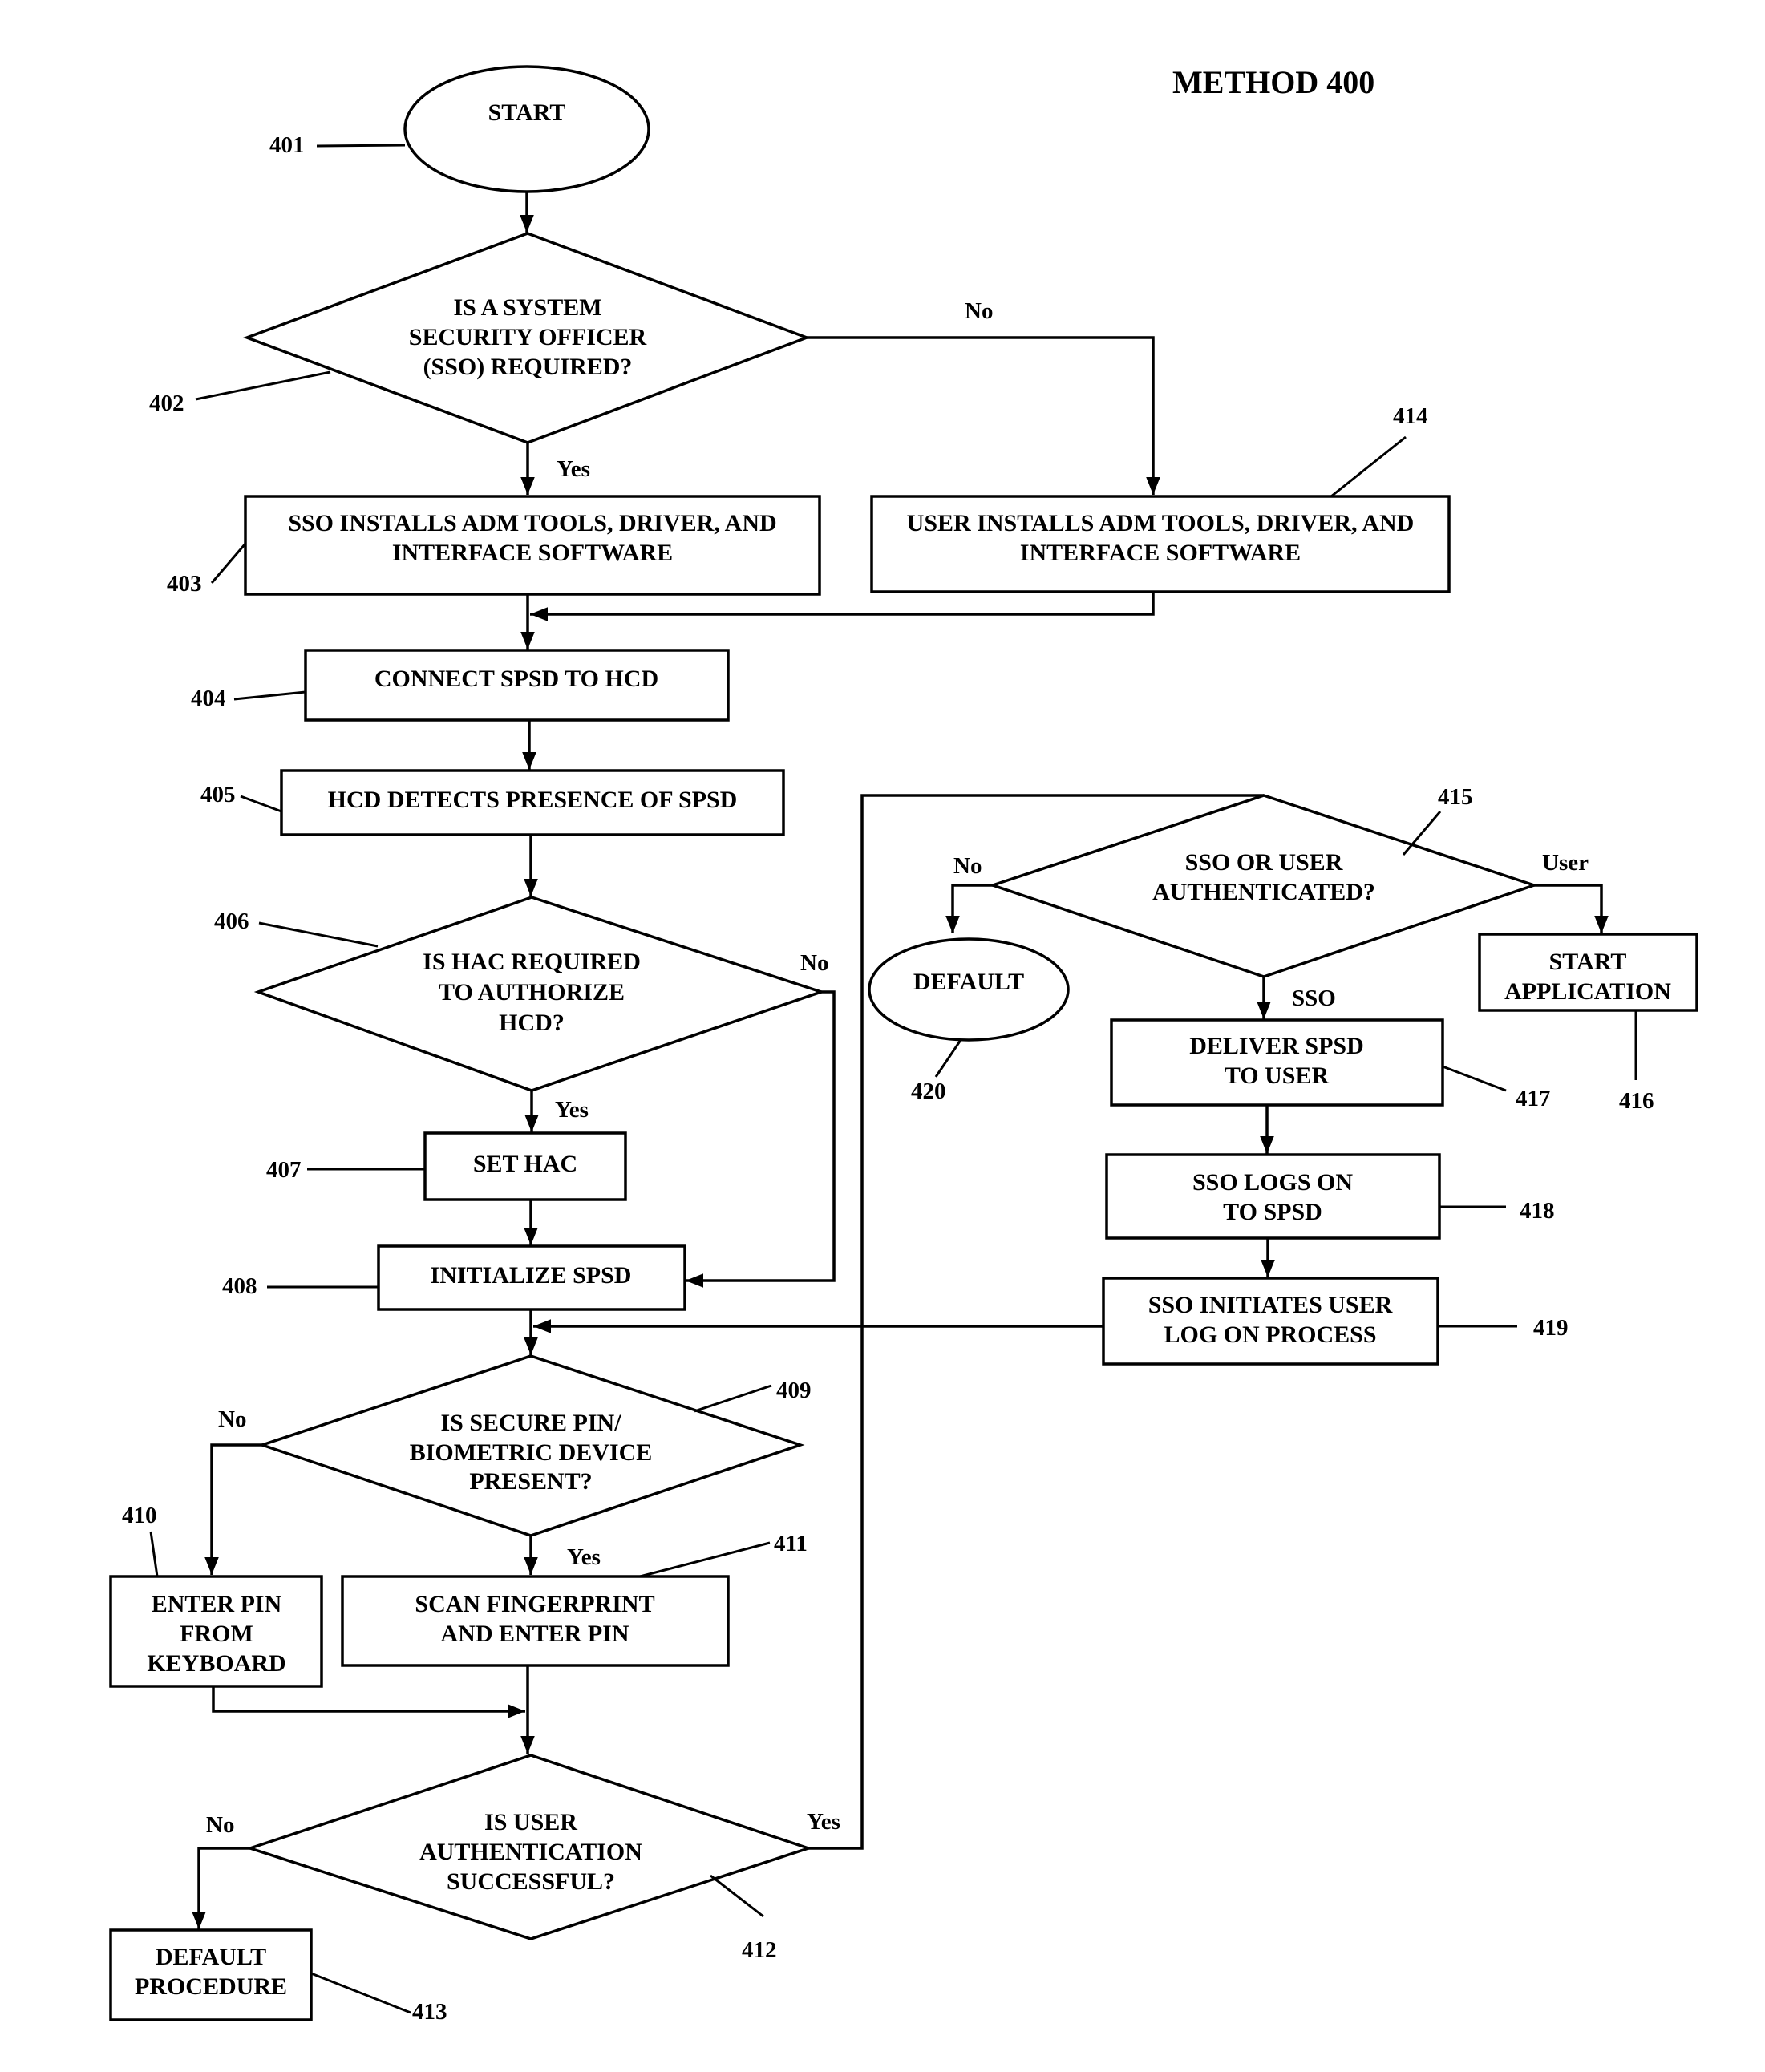 The image size is (1765, 2072). Describe the element at coordinates (528, 367) in the screenshot. I see `node-text: (SSO) REQUIRED?` at that location.